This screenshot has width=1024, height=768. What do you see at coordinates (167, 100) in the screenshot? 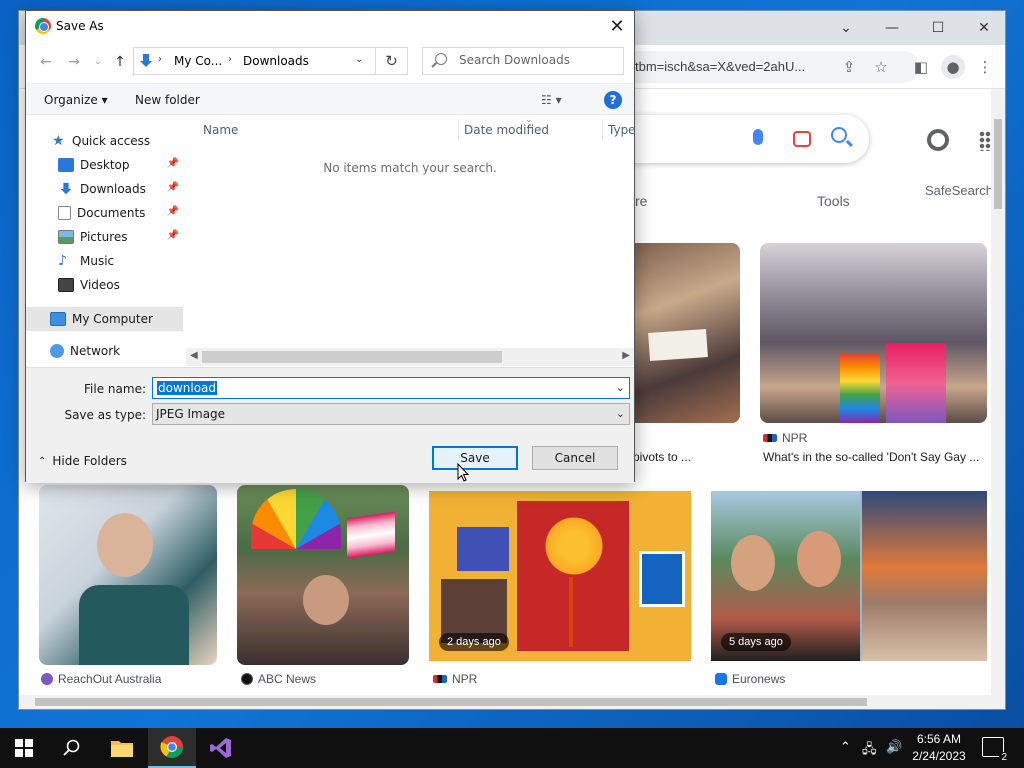
I see `new-folder-button: New folder` at bounding box center [167, 100].